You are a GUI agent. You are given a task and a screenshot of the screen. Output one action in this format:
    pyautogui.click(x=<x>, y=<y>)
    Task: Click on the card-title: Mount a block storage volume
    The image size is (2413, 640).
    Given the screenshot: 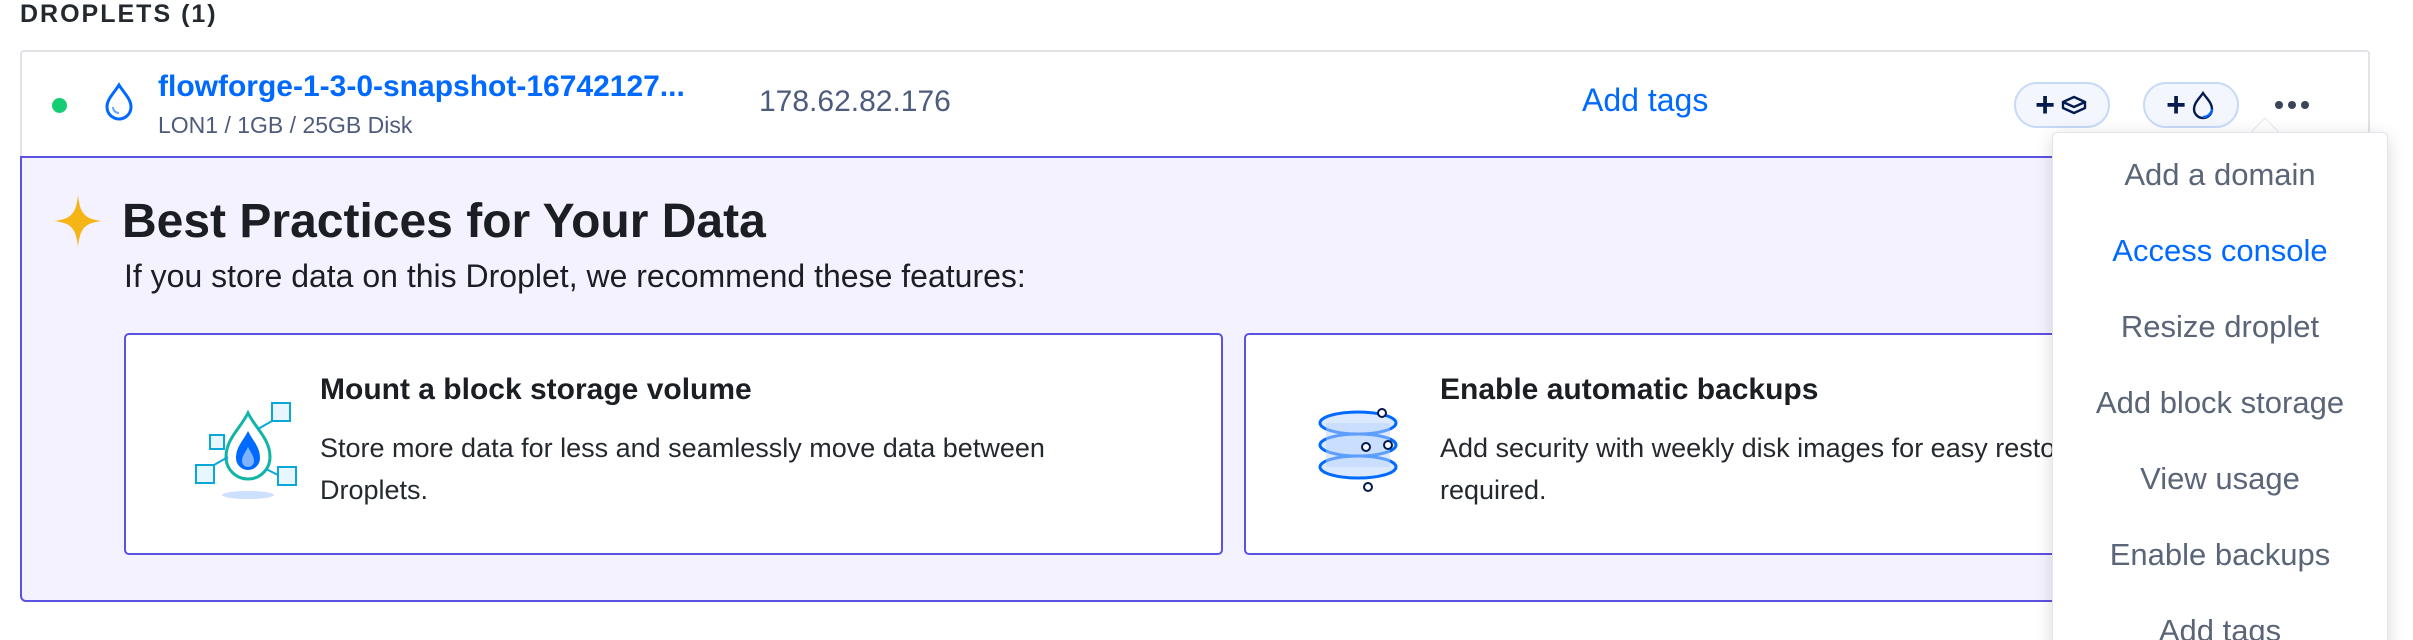 What is the action you would take?
    pyautogui.click(x=536, y=389)
    